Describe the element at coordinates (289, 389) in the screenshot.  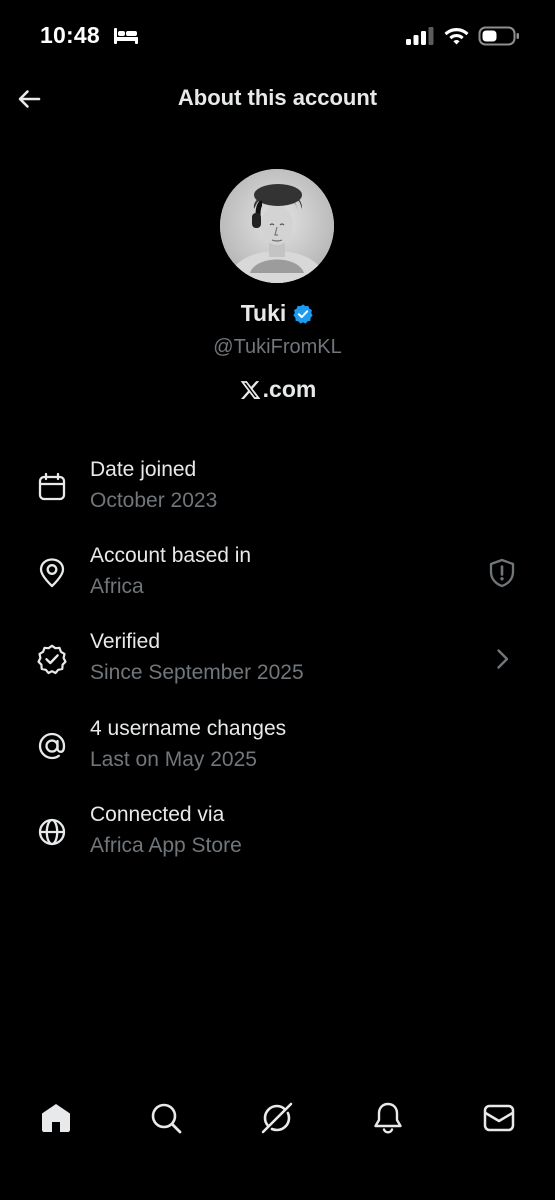
I see `site-name: .com` at that location.